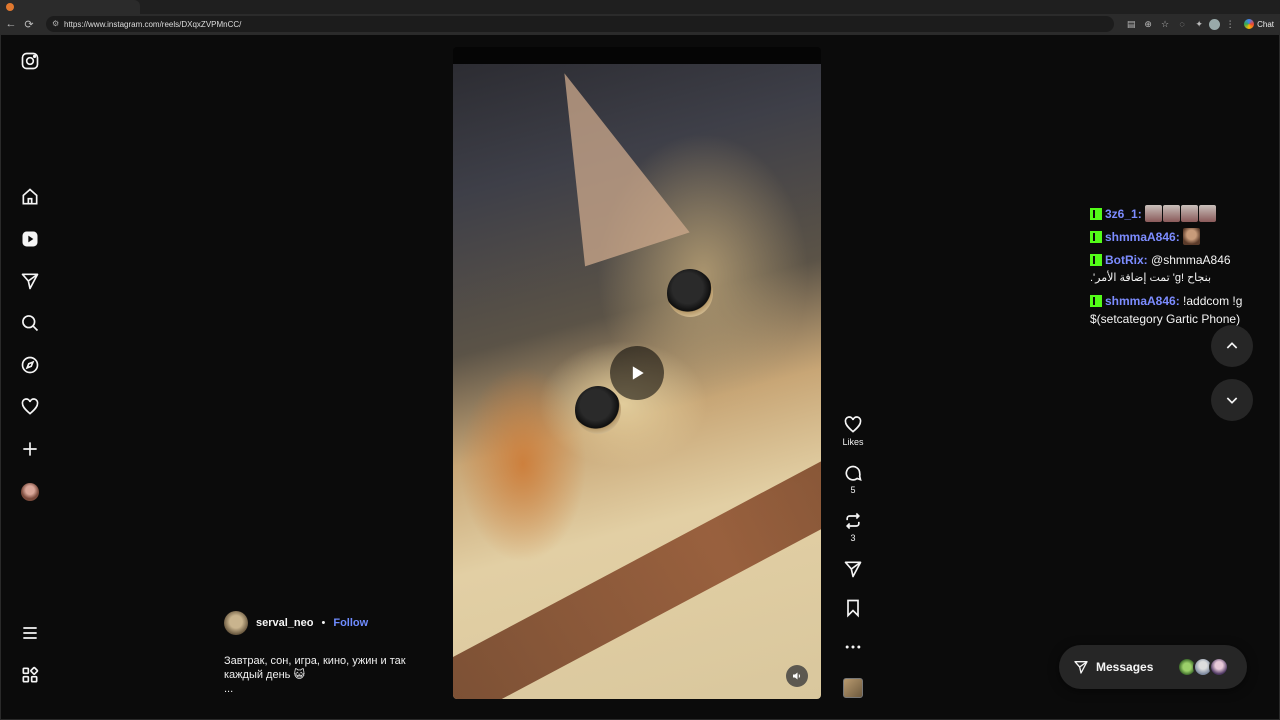 Image resolution: width=1280 pixels, height=720 pixels. What do you see at coordinates (1125, 667) in the screenshot?
I see `messages-label: Messages` at bounding box center [1125, 667].